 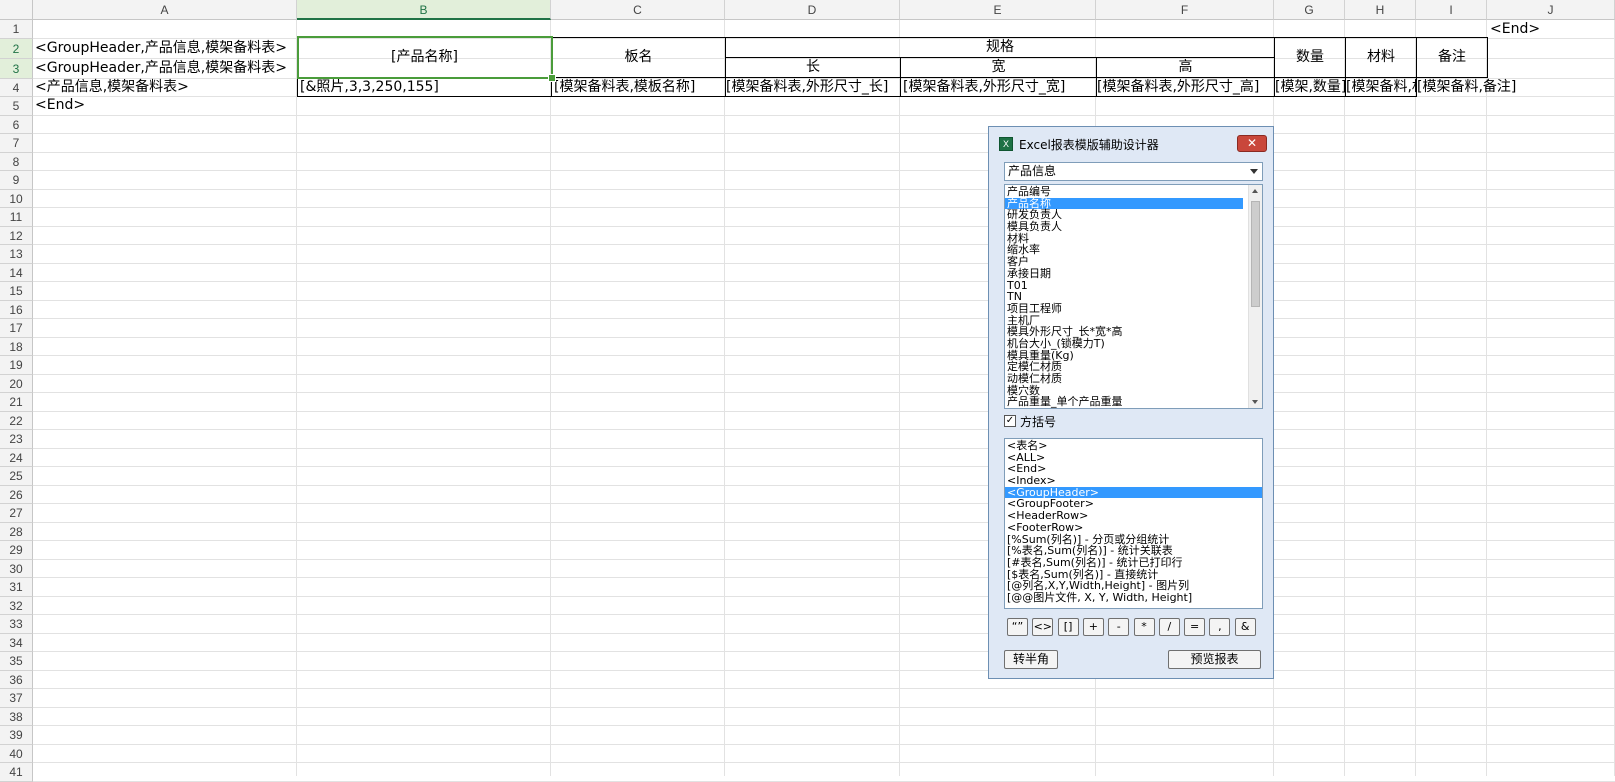 I want to click on symbol-button-equals: =, so click(x=1195, y=627).